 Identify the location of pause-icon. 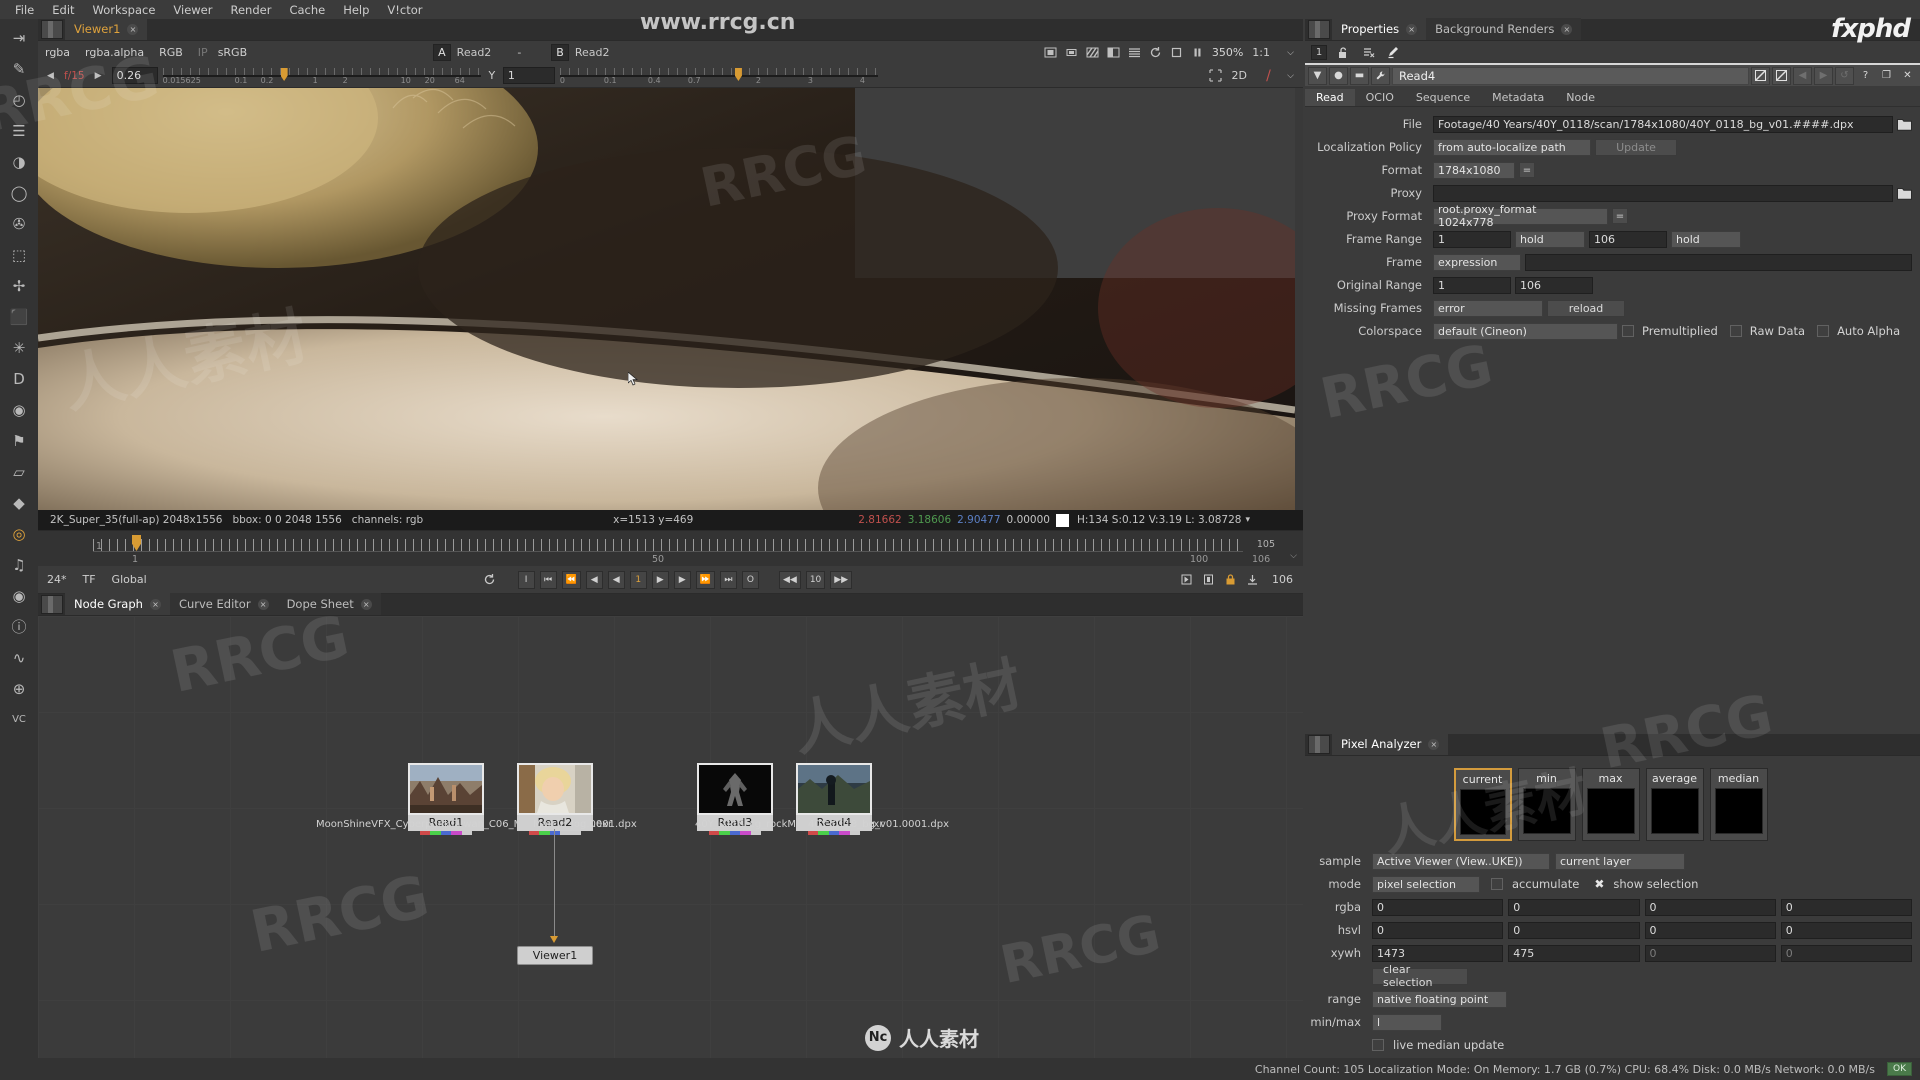
(1197, 52).